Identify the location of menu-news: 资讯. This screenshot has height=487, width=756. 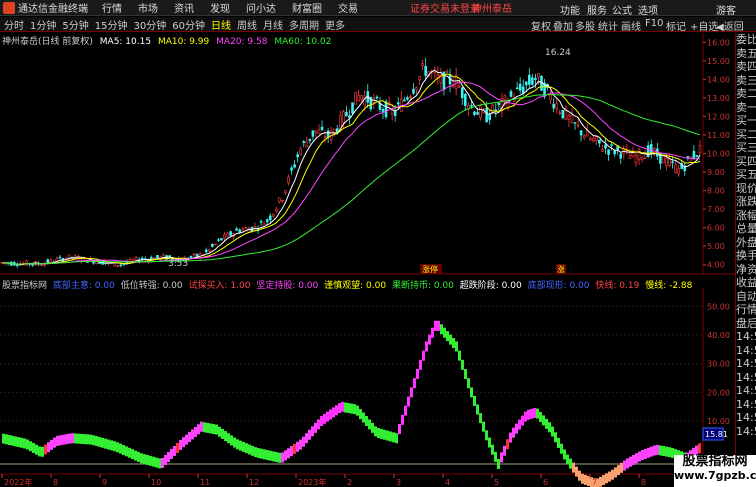
(184, 7).